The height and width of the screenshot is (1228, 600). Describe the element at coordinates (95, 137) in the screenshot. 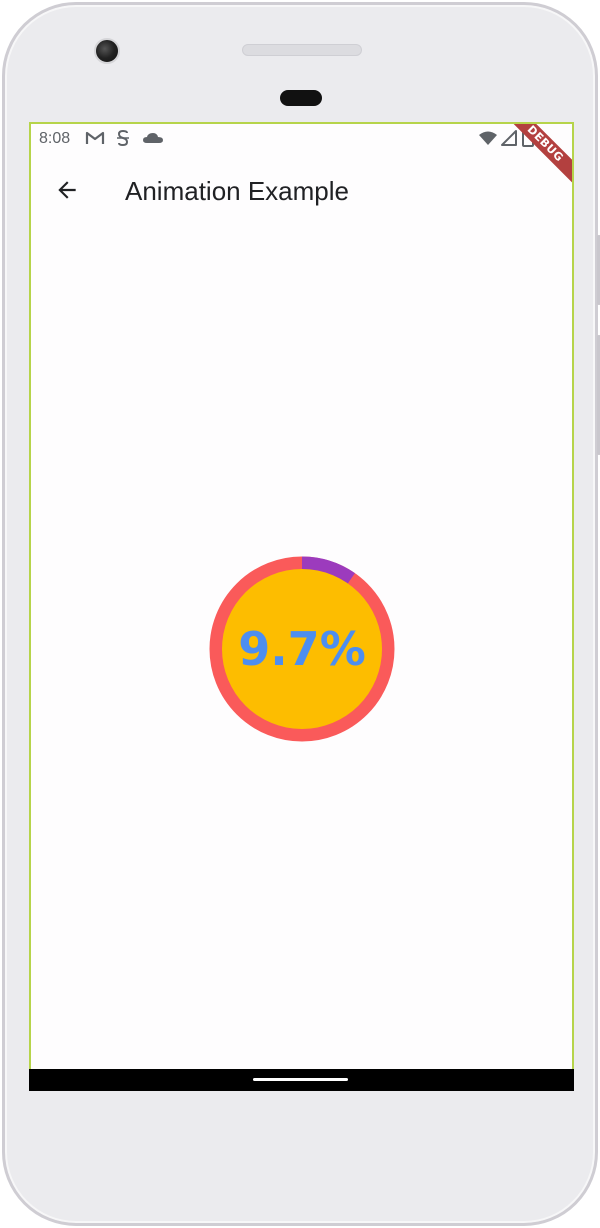

I see `gmail-icon` at that location.